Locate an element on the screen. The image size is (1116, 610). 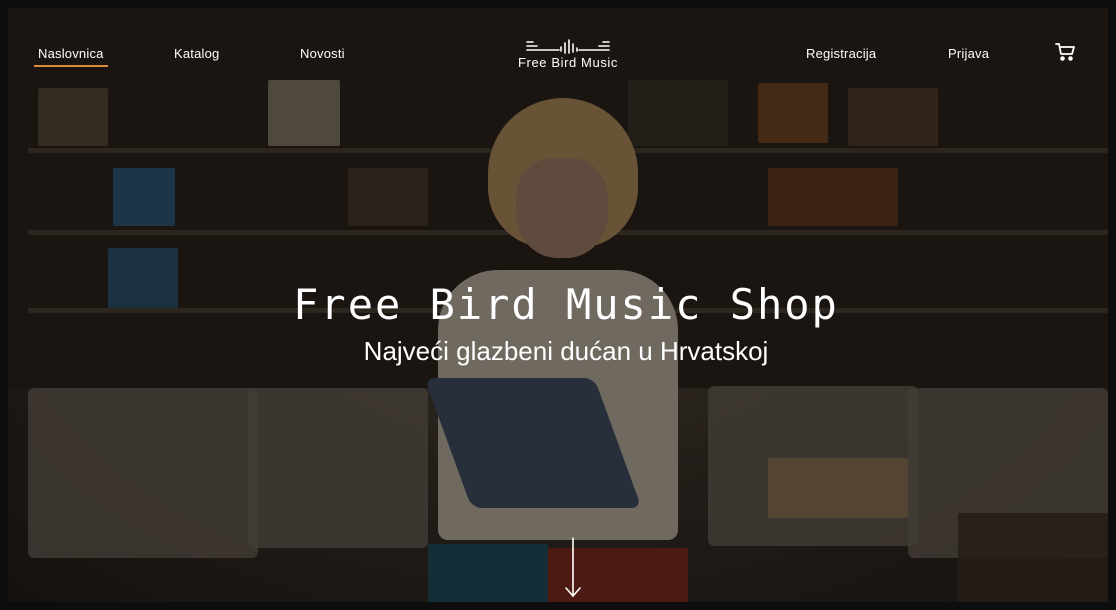
site-logo: Free Bird Music is located at coordinates (568, 53).